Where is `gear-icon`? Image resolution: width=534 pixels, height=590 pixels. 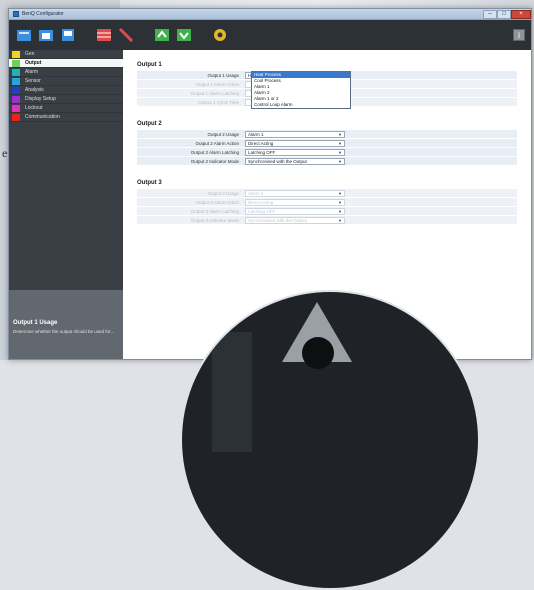 gear-icon is located at coordinates (220, 35).